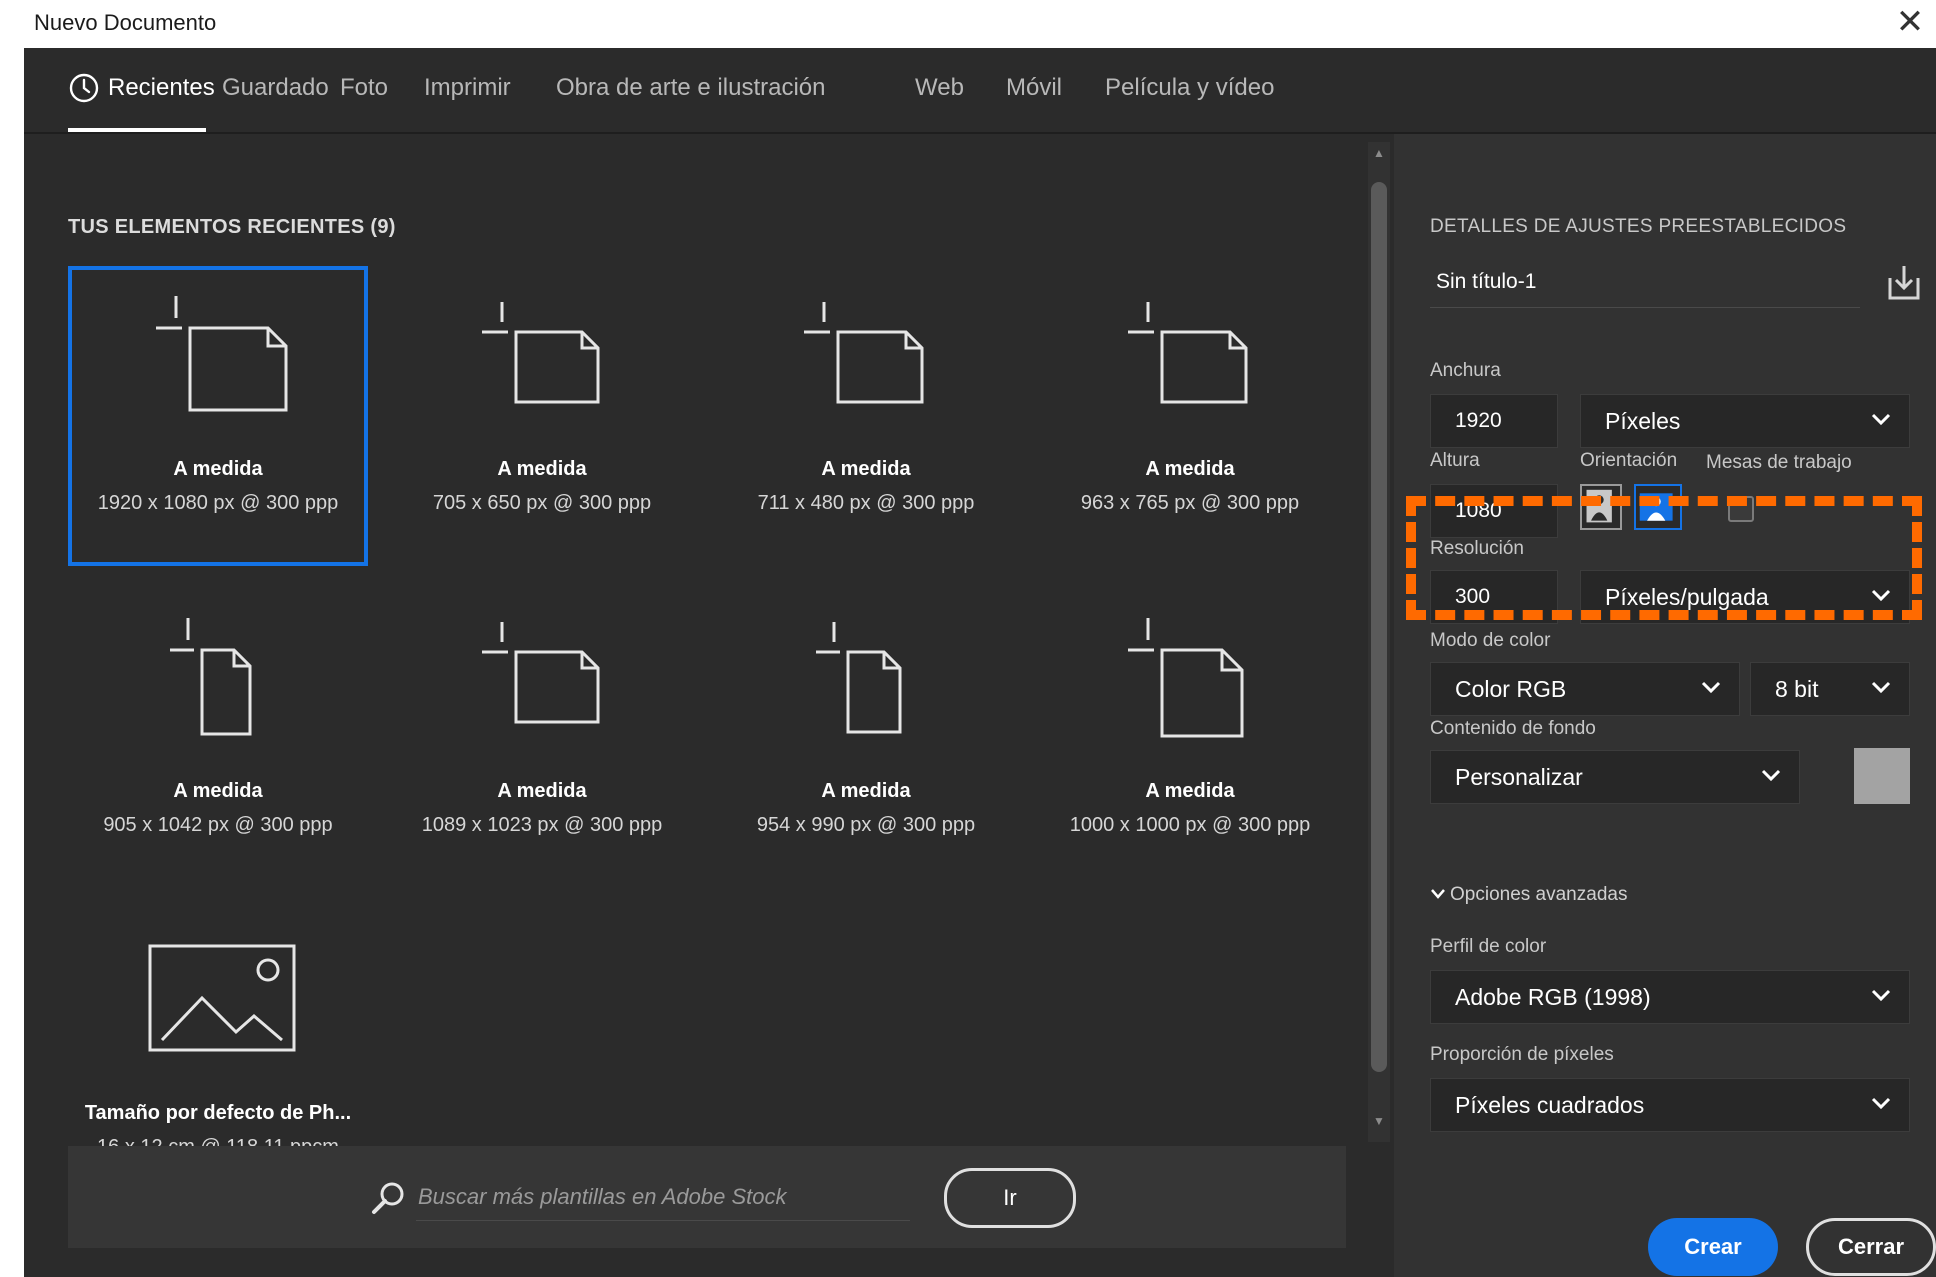  What do you see at coordinates (1455, 460) in the screenshot?
I see `height-label: Altura` at bounding box center [1455, 460].